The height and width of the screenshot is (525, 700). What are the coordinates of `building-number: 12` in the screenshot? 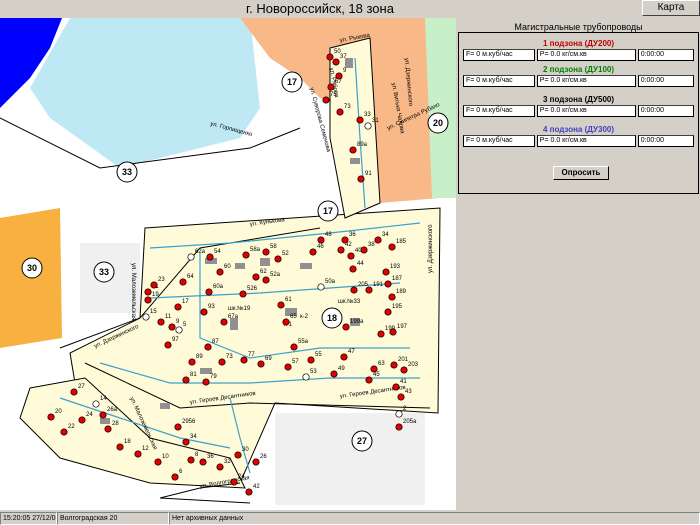 It's located at (145, 449).